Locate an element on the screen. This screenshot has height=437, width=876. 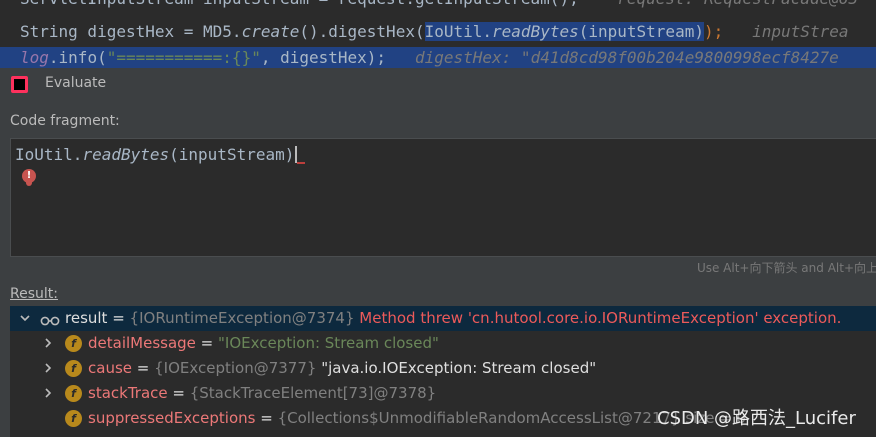
inline-hint: request: RequestFacade@63 is located at coordinates (737, 4).